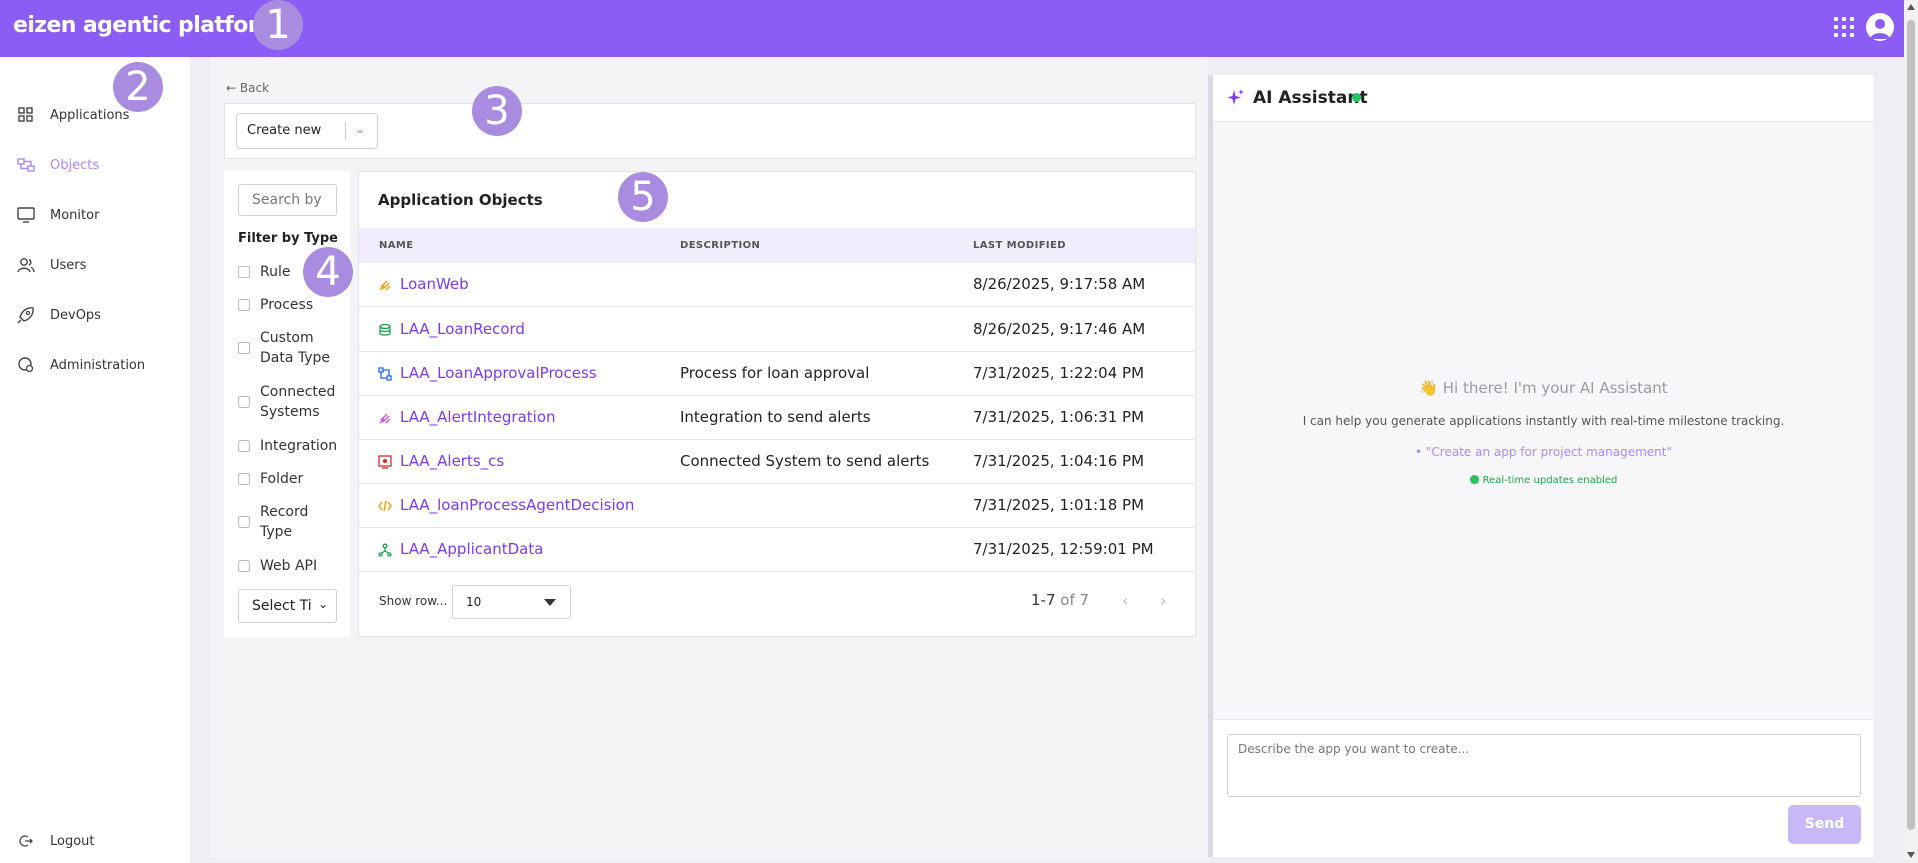  I want to click on annotation-badge-5: 5, so click(643, 197).